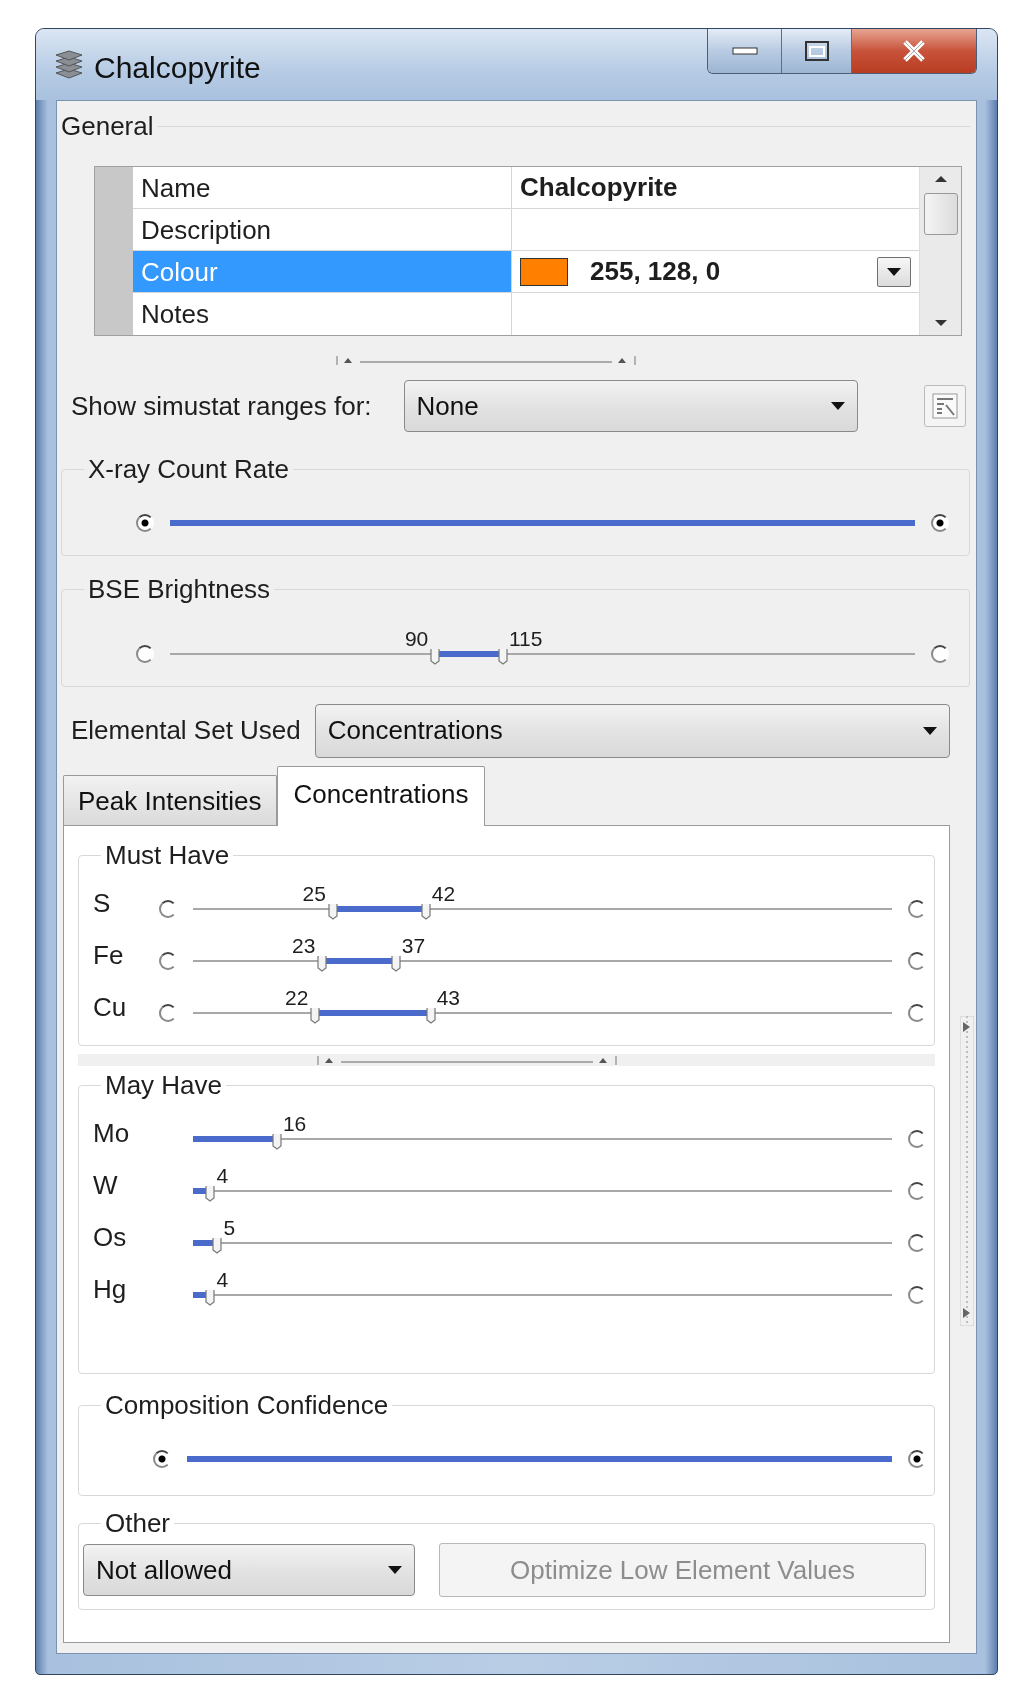  Describe the element at coordinates (247, 1405) in the screenshot. I see `group-label: Composition Confidence` at that location.